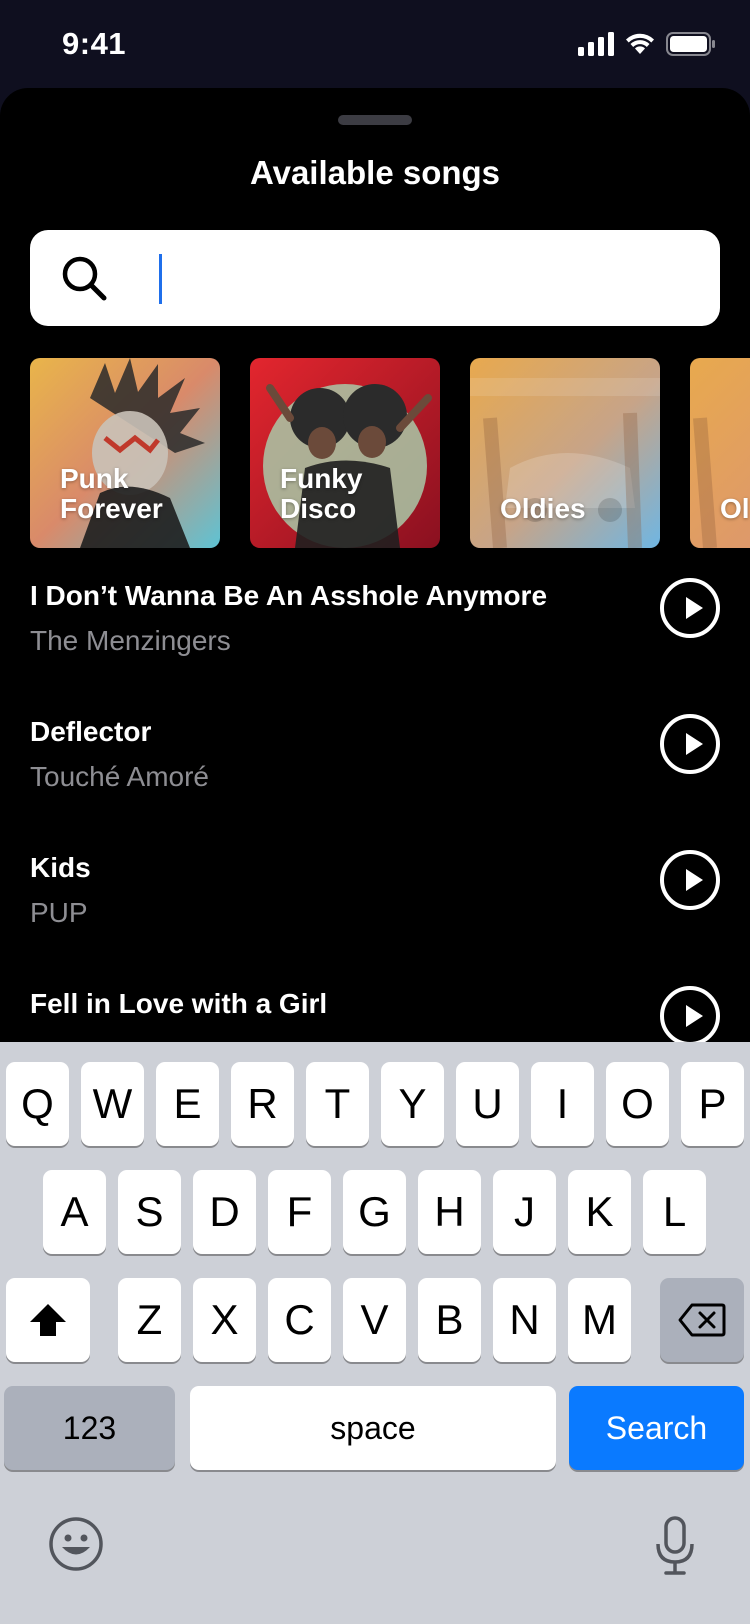 The height and width of the screenshot is (1624, 750). I want to click on key-x: X, so click(224, 1320).